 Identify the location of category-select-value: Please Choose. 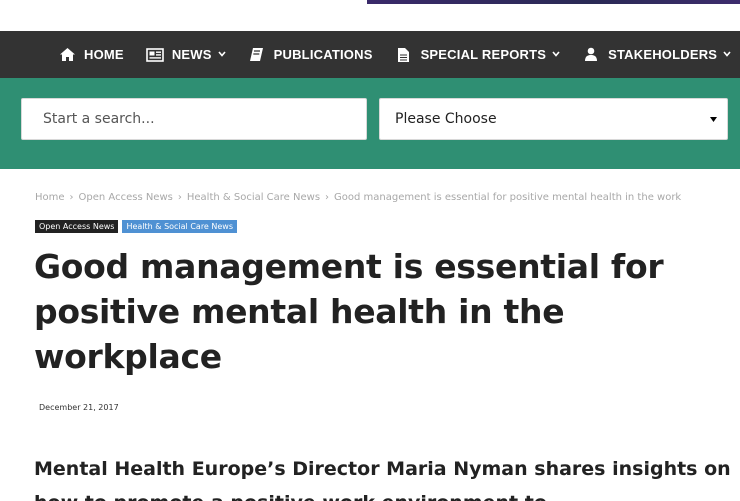
(446, 119).